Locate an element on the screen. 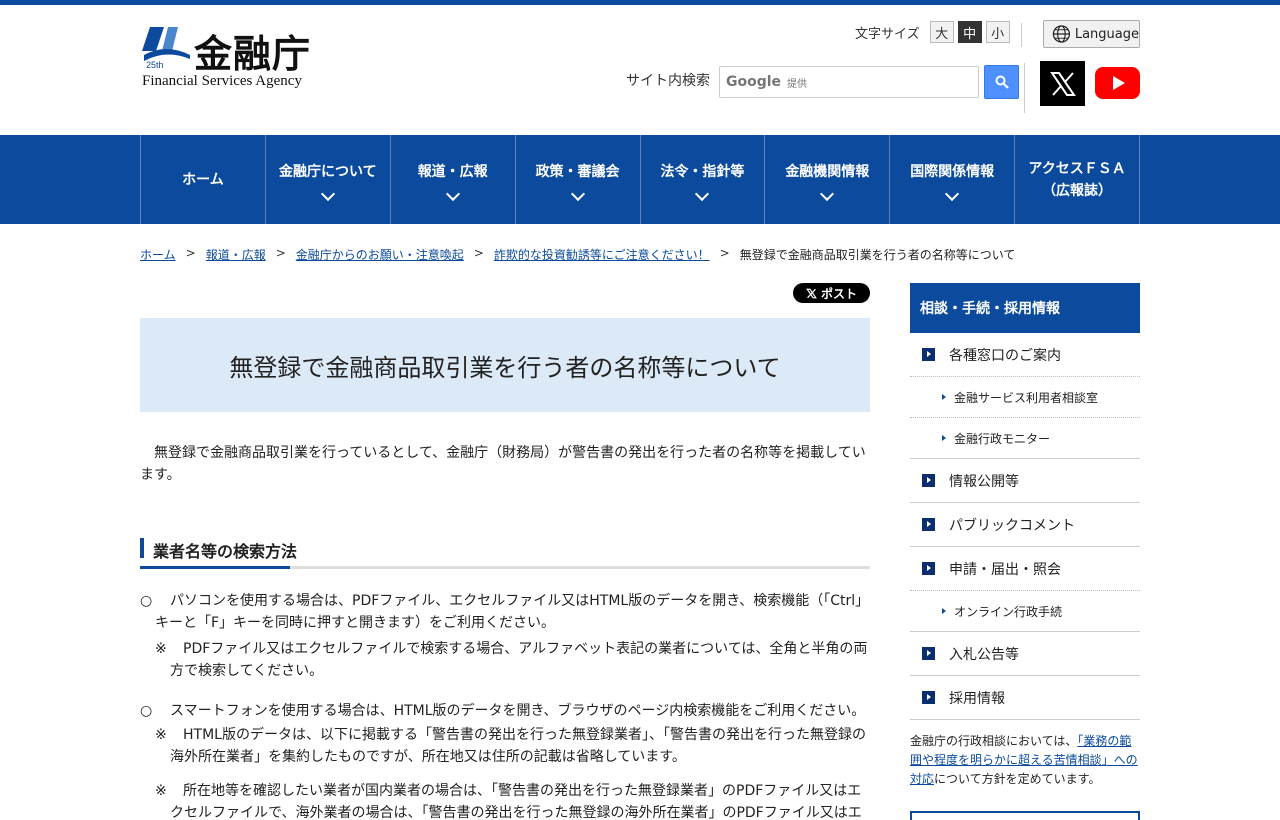 The height and width of the screenshot is (820, 1280). sidebar-item-applications: 申請・届出・照会 is located at coordinates (1025, 569).